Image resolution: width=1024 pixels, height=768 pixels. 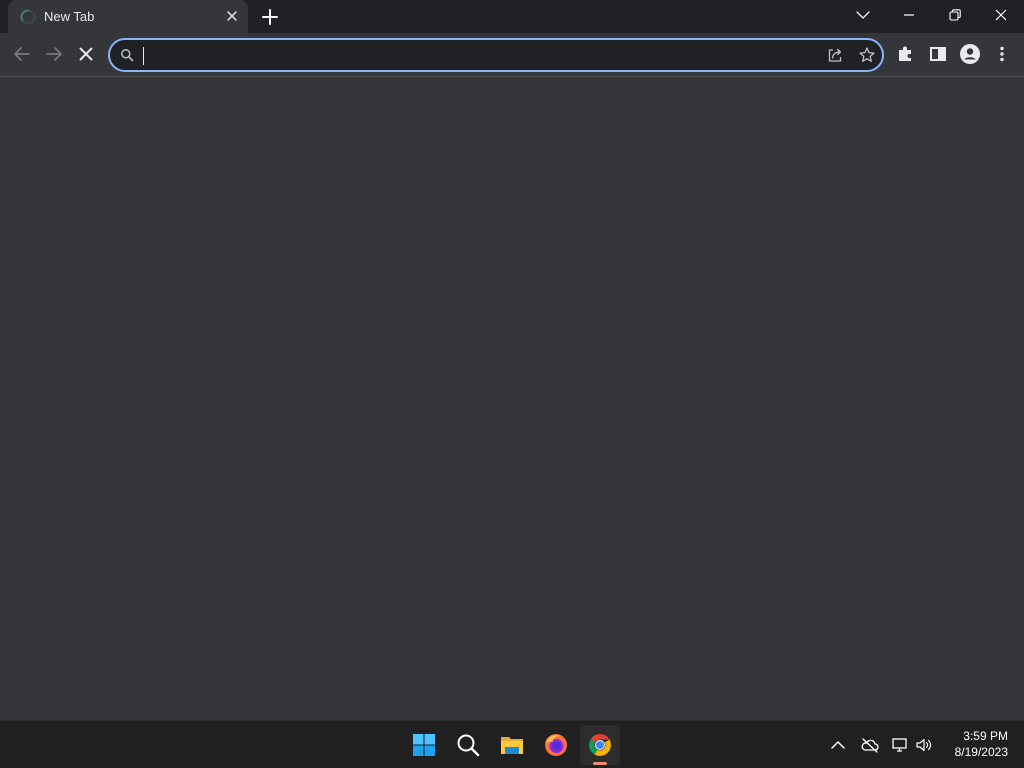 I want to click on forward-button, so click(x=54, y=54).